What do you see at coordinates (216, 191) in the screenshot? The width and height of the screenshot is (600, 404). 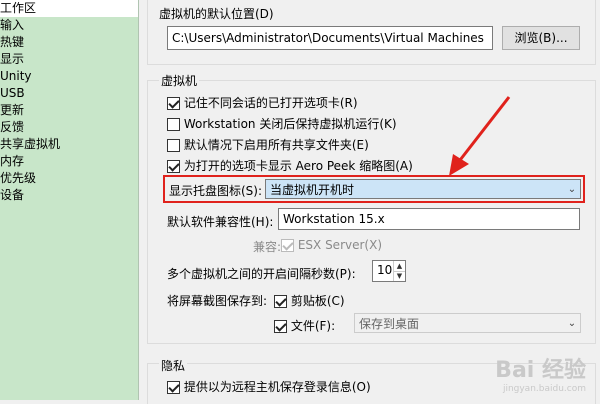 I see `tray-icon-label: 显示托盘图标(S):` at bounding box center [216, 191].